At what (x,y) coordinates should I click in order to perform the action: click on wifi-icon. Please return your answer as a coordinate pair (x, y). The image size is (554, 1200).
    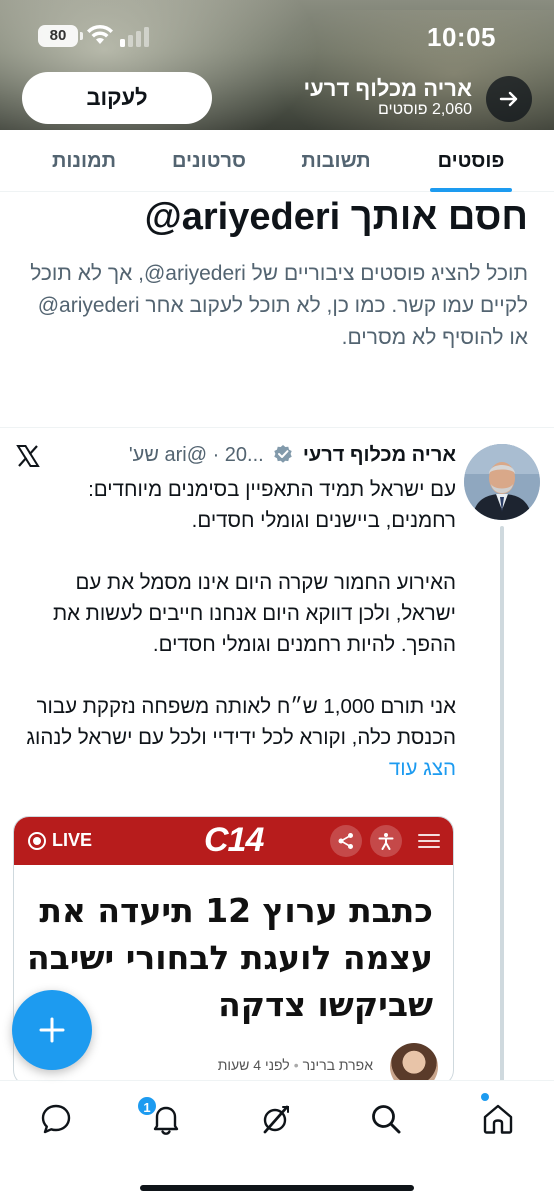
    Looking at the image, I should click on (100, 34).